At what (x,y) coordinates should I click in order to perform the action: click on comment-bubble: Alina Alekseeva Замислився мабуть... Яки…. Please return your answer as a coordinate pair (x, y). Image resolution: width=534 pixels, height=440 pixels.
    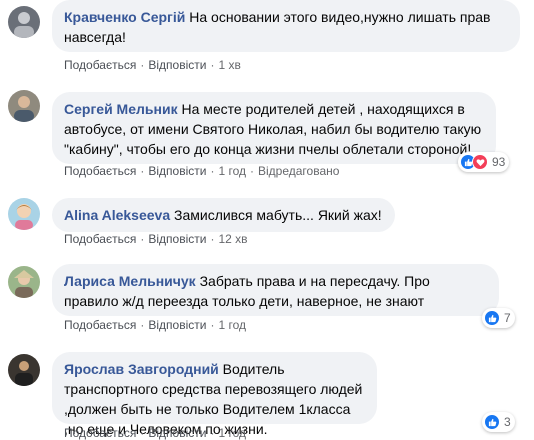
    Looking at the image, I should click on (223, 215).